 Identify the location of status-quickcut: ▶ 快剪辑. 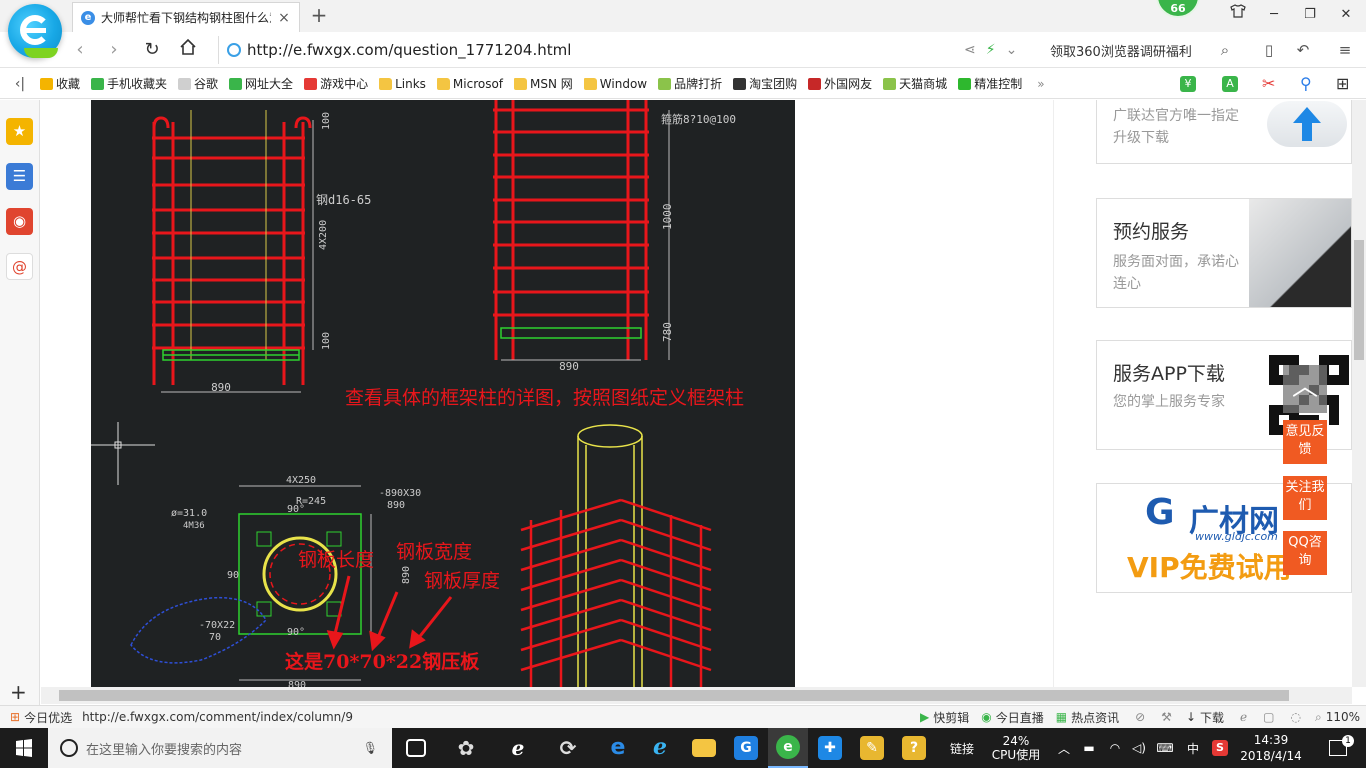
(944, 717).